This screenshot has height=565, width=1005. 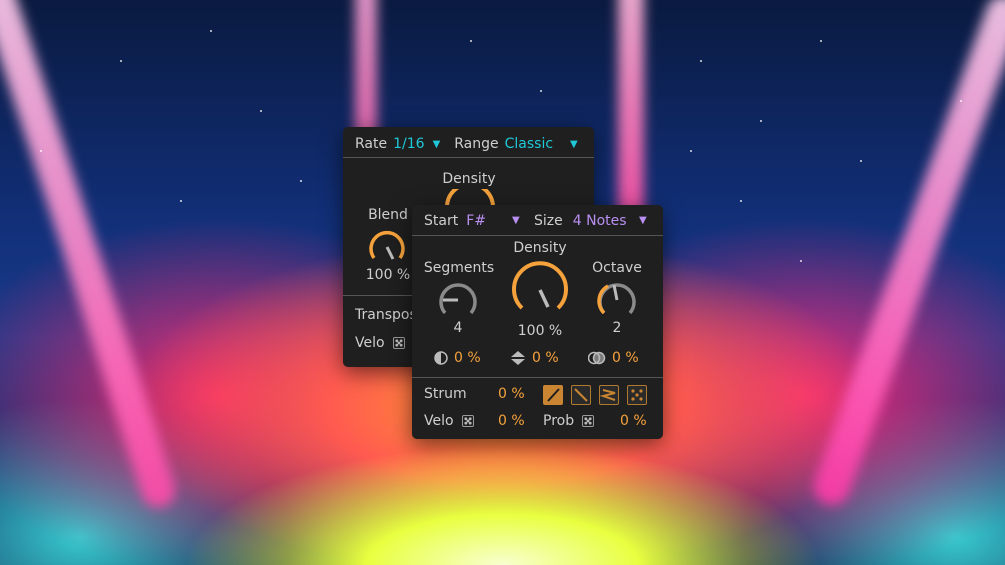 What do you see at coordinates (633, 421) in the screenshot?
I see `prob-value: 0 %` at bounding box center [633, 421].